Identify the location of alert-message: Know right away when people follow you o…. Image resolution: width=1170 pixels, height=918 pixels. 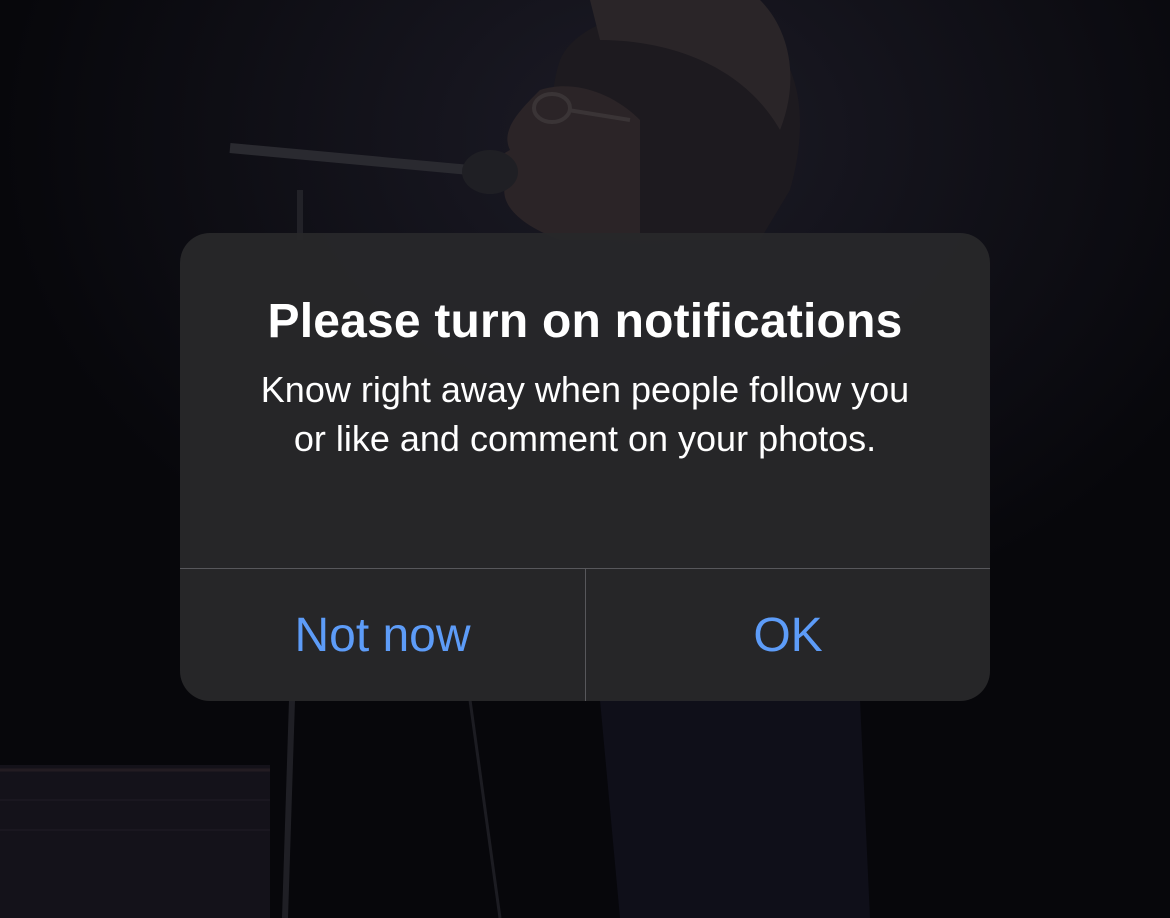
(585, 414).